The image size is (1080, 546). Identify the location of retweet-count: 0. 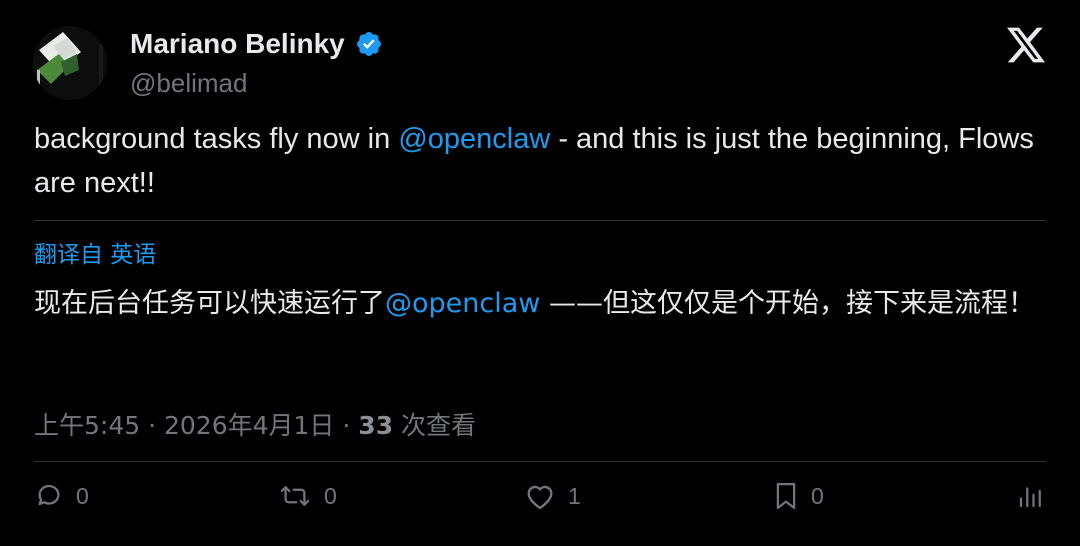
(330, 495).